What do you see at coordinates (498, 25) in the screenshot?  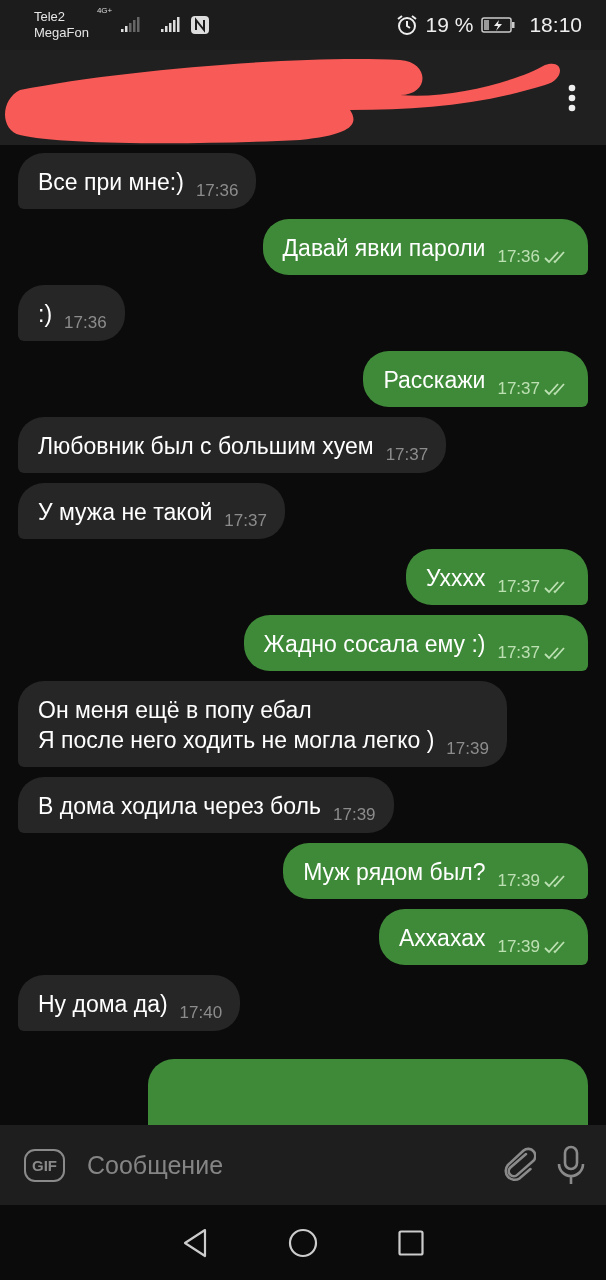 I see `battery-icon` at bounding box center [498, 25].